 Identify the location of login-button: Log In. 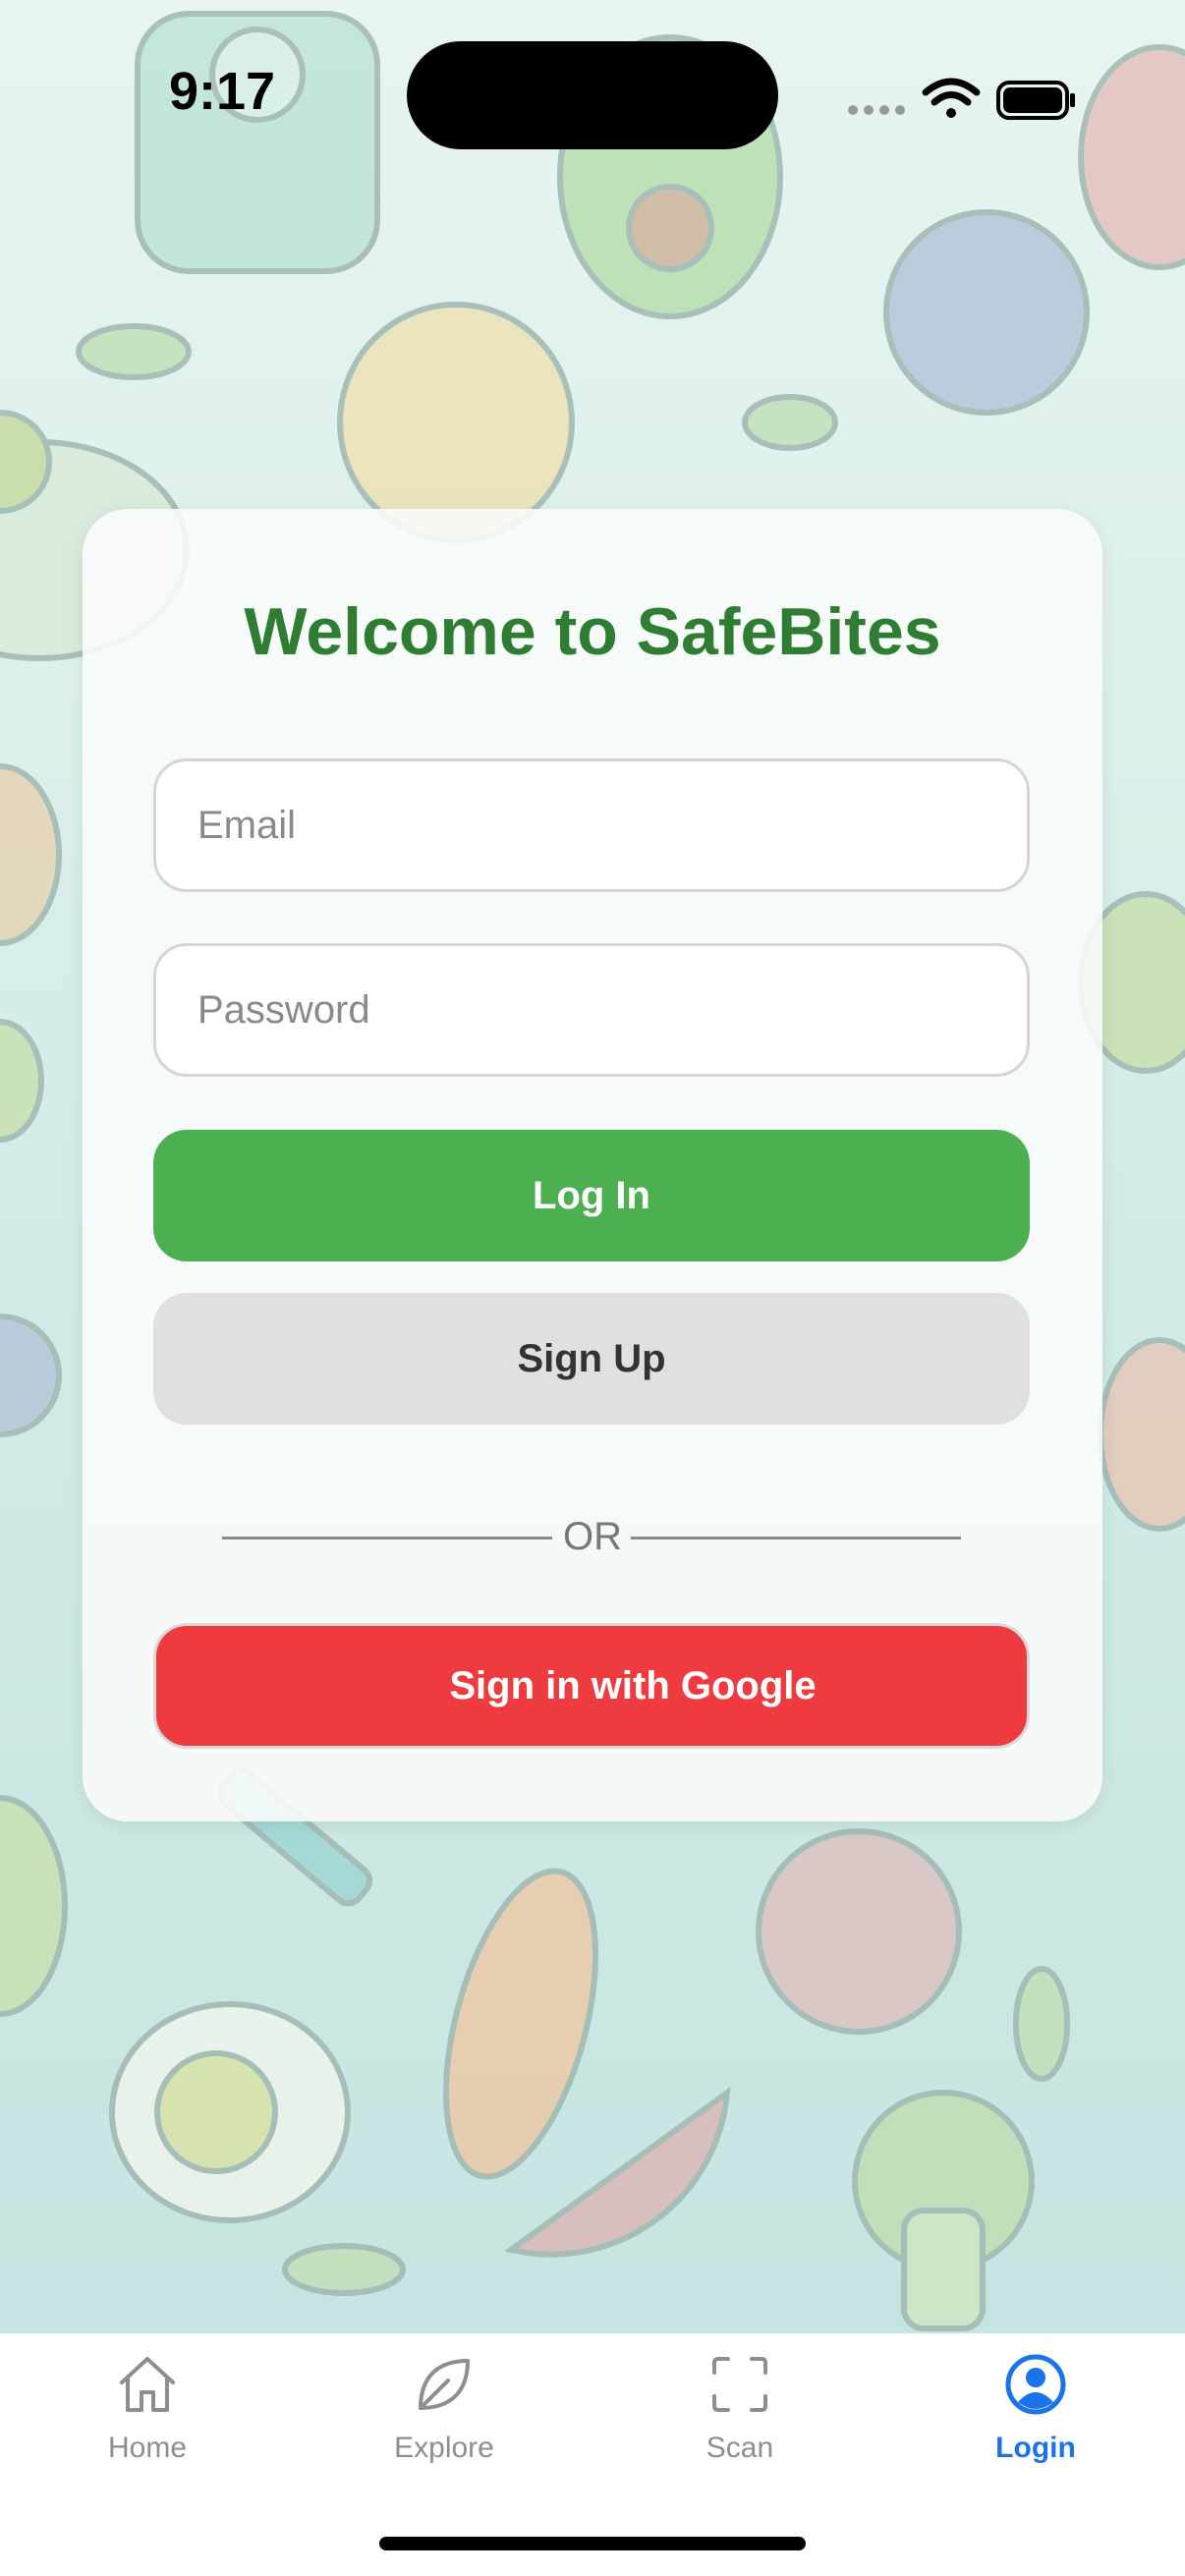
(592, 1195).